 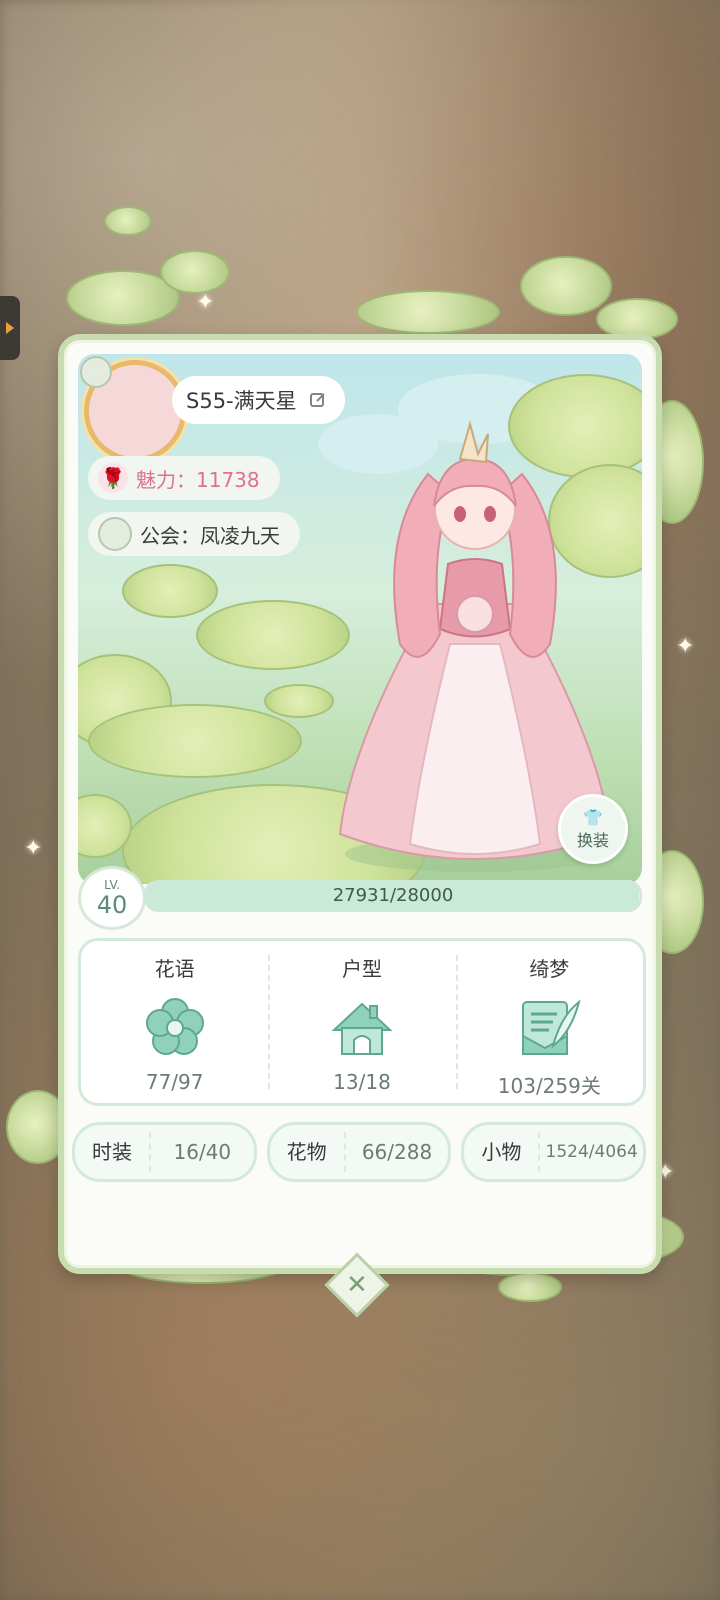 I want to click on side-expand-tab, so click(x=10, y=328).